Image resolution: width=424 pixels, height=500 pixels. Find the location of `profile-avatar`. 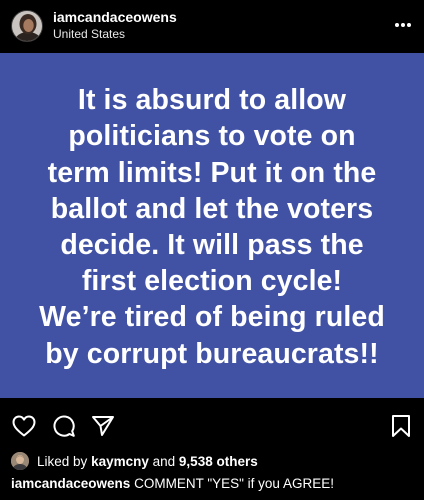

profile-avatar is located at coordinates (27, 26).